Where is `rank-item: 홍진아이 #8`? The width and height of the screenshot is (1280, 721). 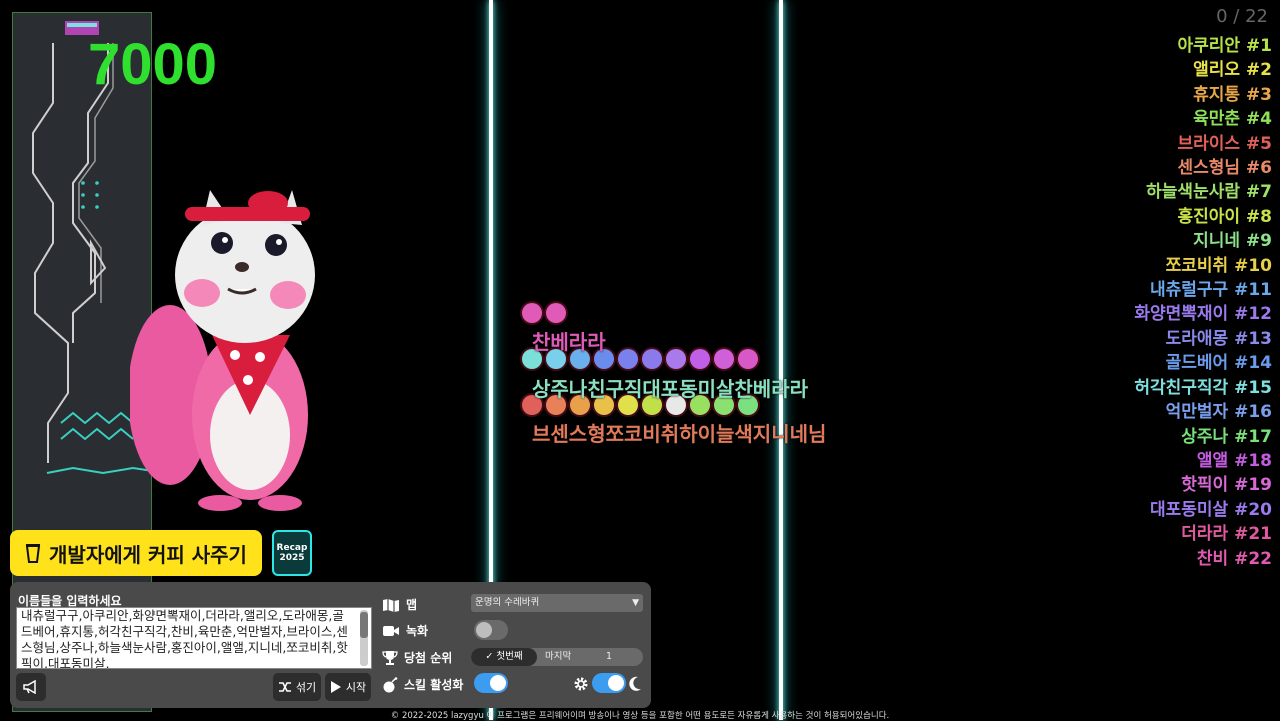
rank-item: 홍진아이 #8 is located at coordinates (1224, 216).